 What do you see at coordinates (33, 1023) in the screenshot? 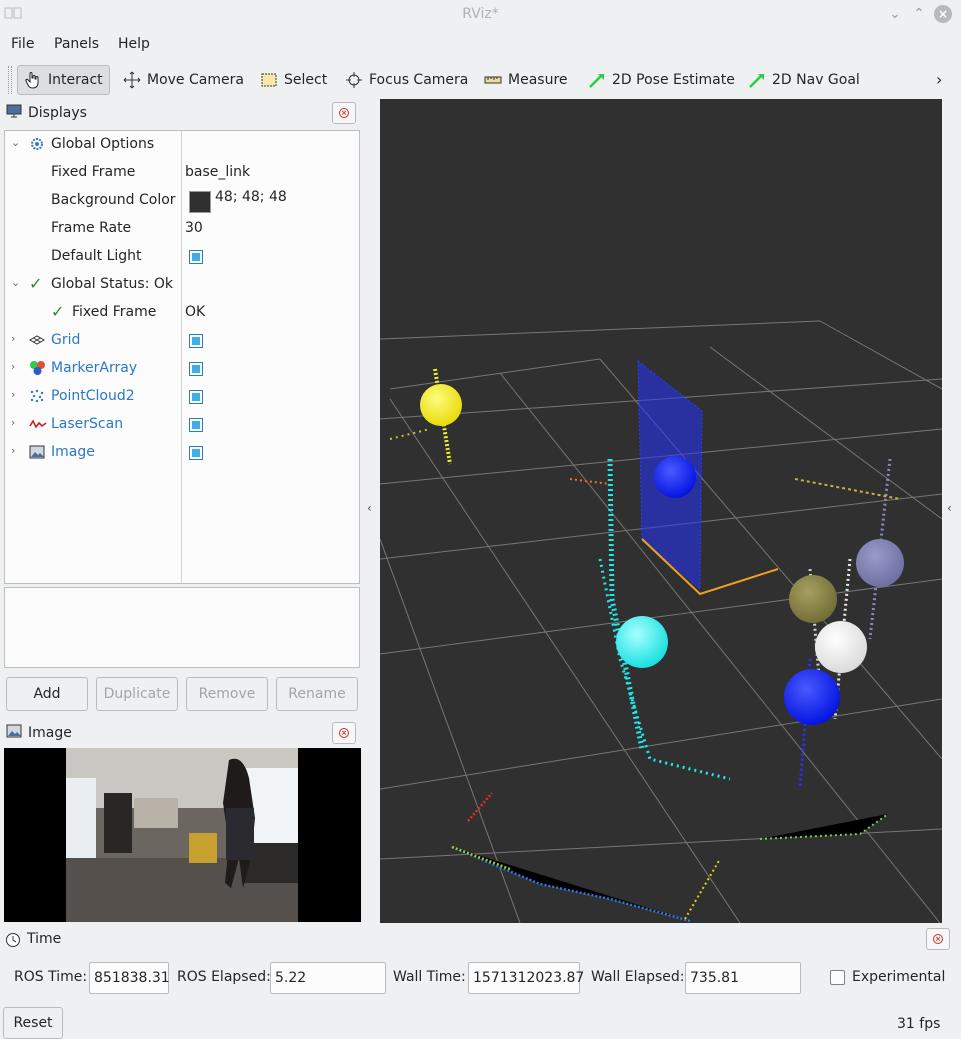
I see `reset-button: Reset` at bounding box center [33, 1023].